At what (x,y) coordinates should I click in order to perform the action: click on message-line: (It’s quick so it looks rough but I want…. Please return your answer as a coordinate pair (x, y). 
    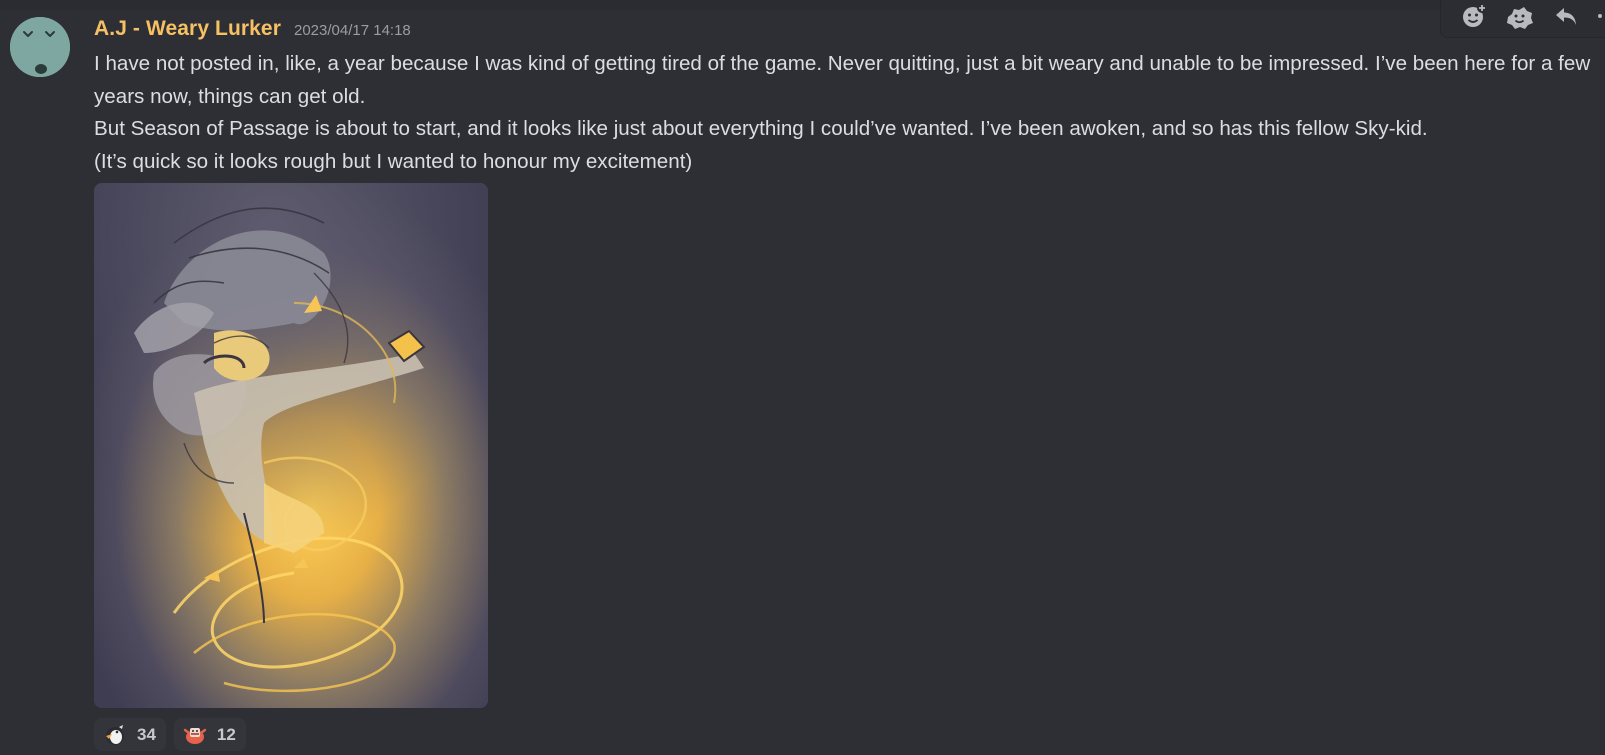
    Looking at the image, I should click on (393, 161).